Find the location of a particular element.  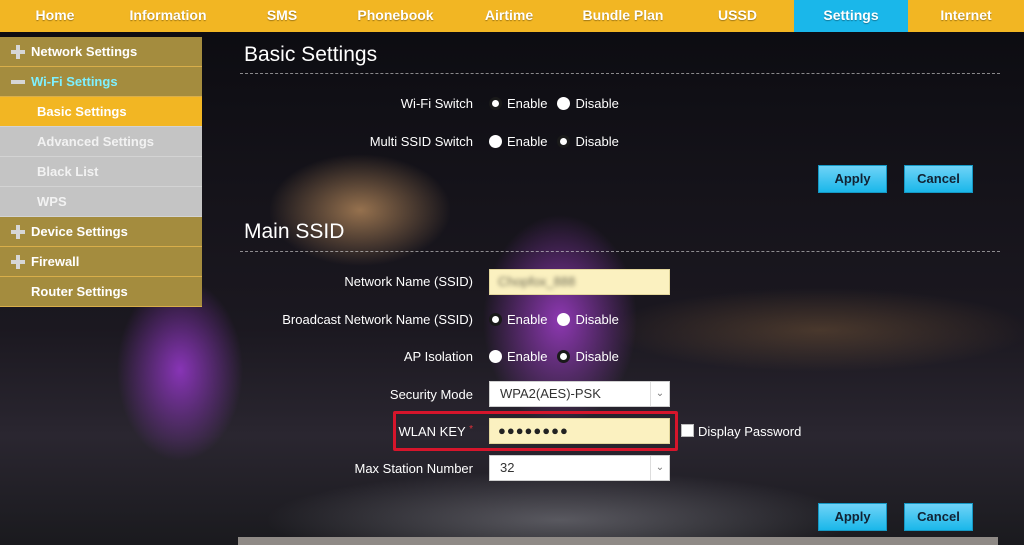

wlan-key-input: ●●●●●●●● is located at coordinates (579, 431).